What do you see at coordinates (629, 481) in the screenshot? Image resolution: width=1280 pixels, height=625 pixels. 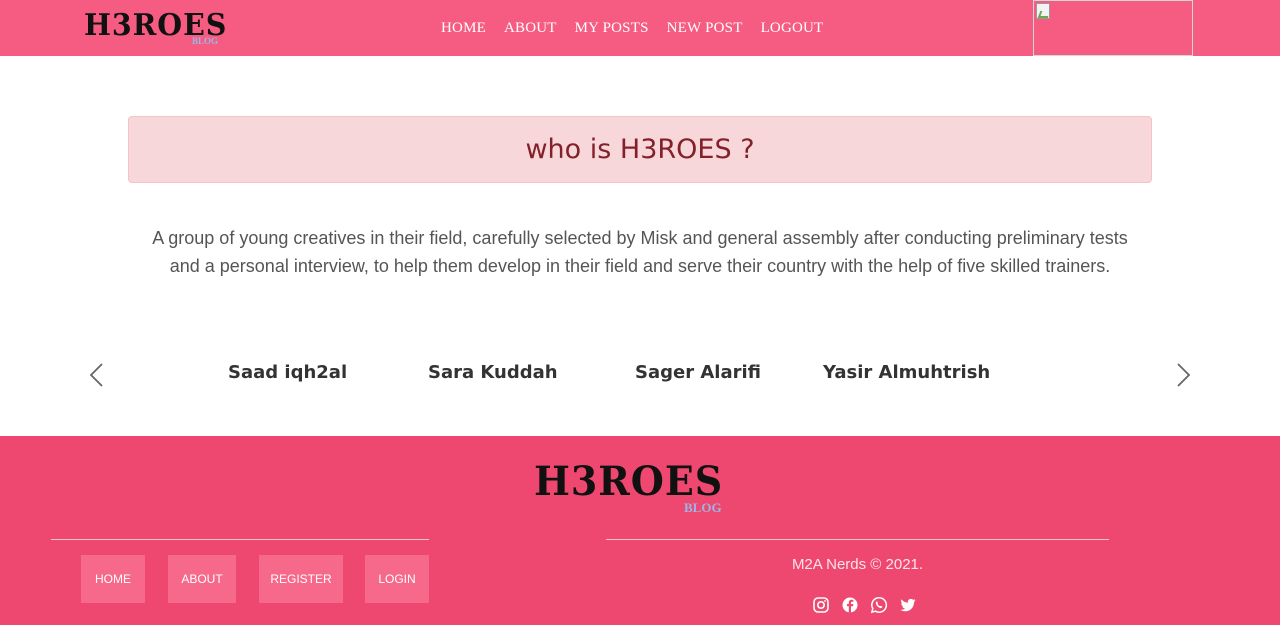 I see `footer-logo-text: H3ROES` at bounding box center [629, 481].